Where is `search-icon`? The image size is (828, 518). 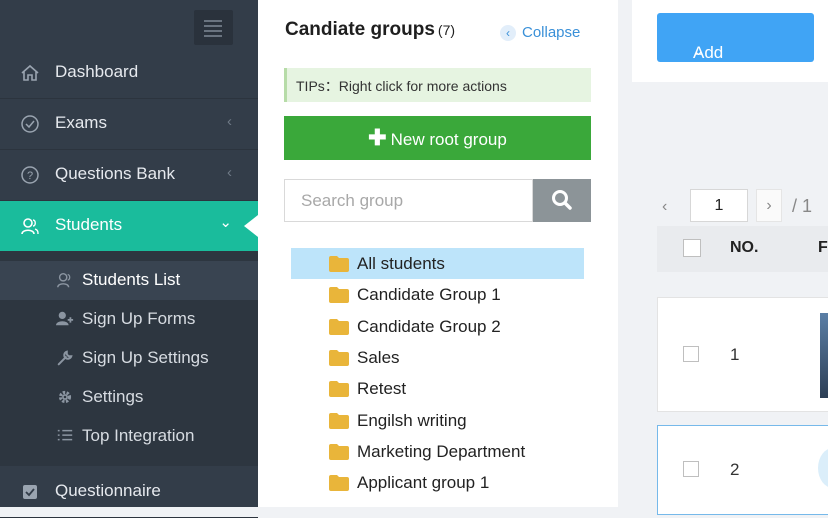
search-icon is located at coordinates (562, 200).